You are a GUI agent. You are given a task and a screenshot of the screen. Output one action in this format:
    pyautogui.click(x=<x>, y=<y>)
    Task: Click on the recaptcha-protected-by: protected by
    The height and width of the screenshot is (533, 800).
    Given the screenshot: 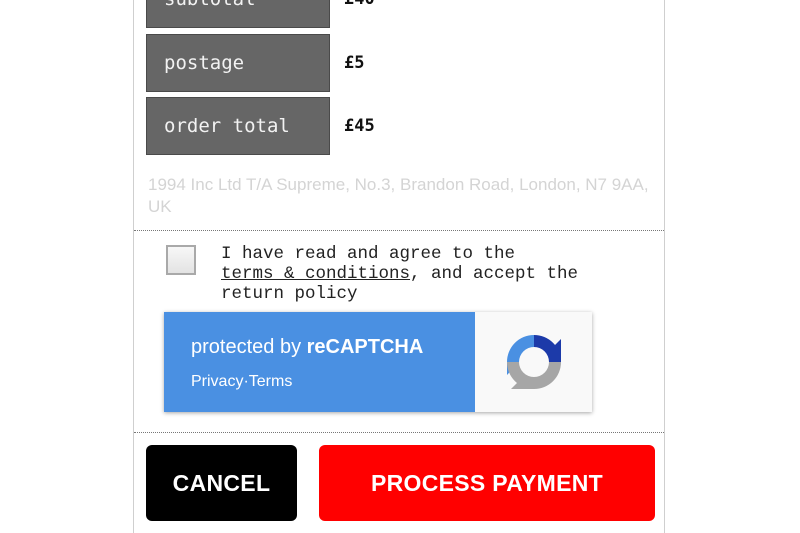 What is the action you would take?
    pyautogui.click(x=246, y=347)
    